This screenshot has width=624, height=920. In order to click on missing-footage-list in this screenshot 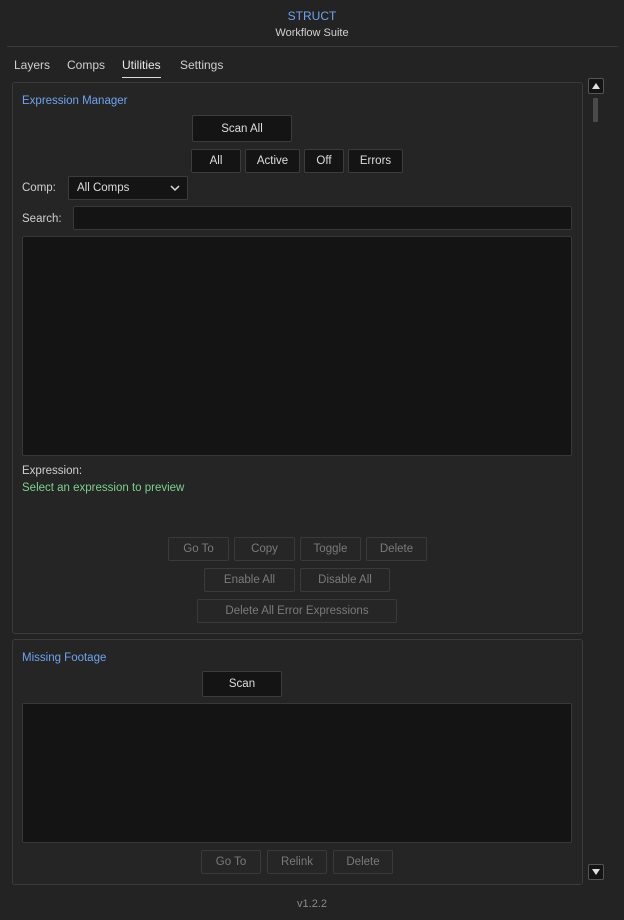, I will do `click(297, 773)`.